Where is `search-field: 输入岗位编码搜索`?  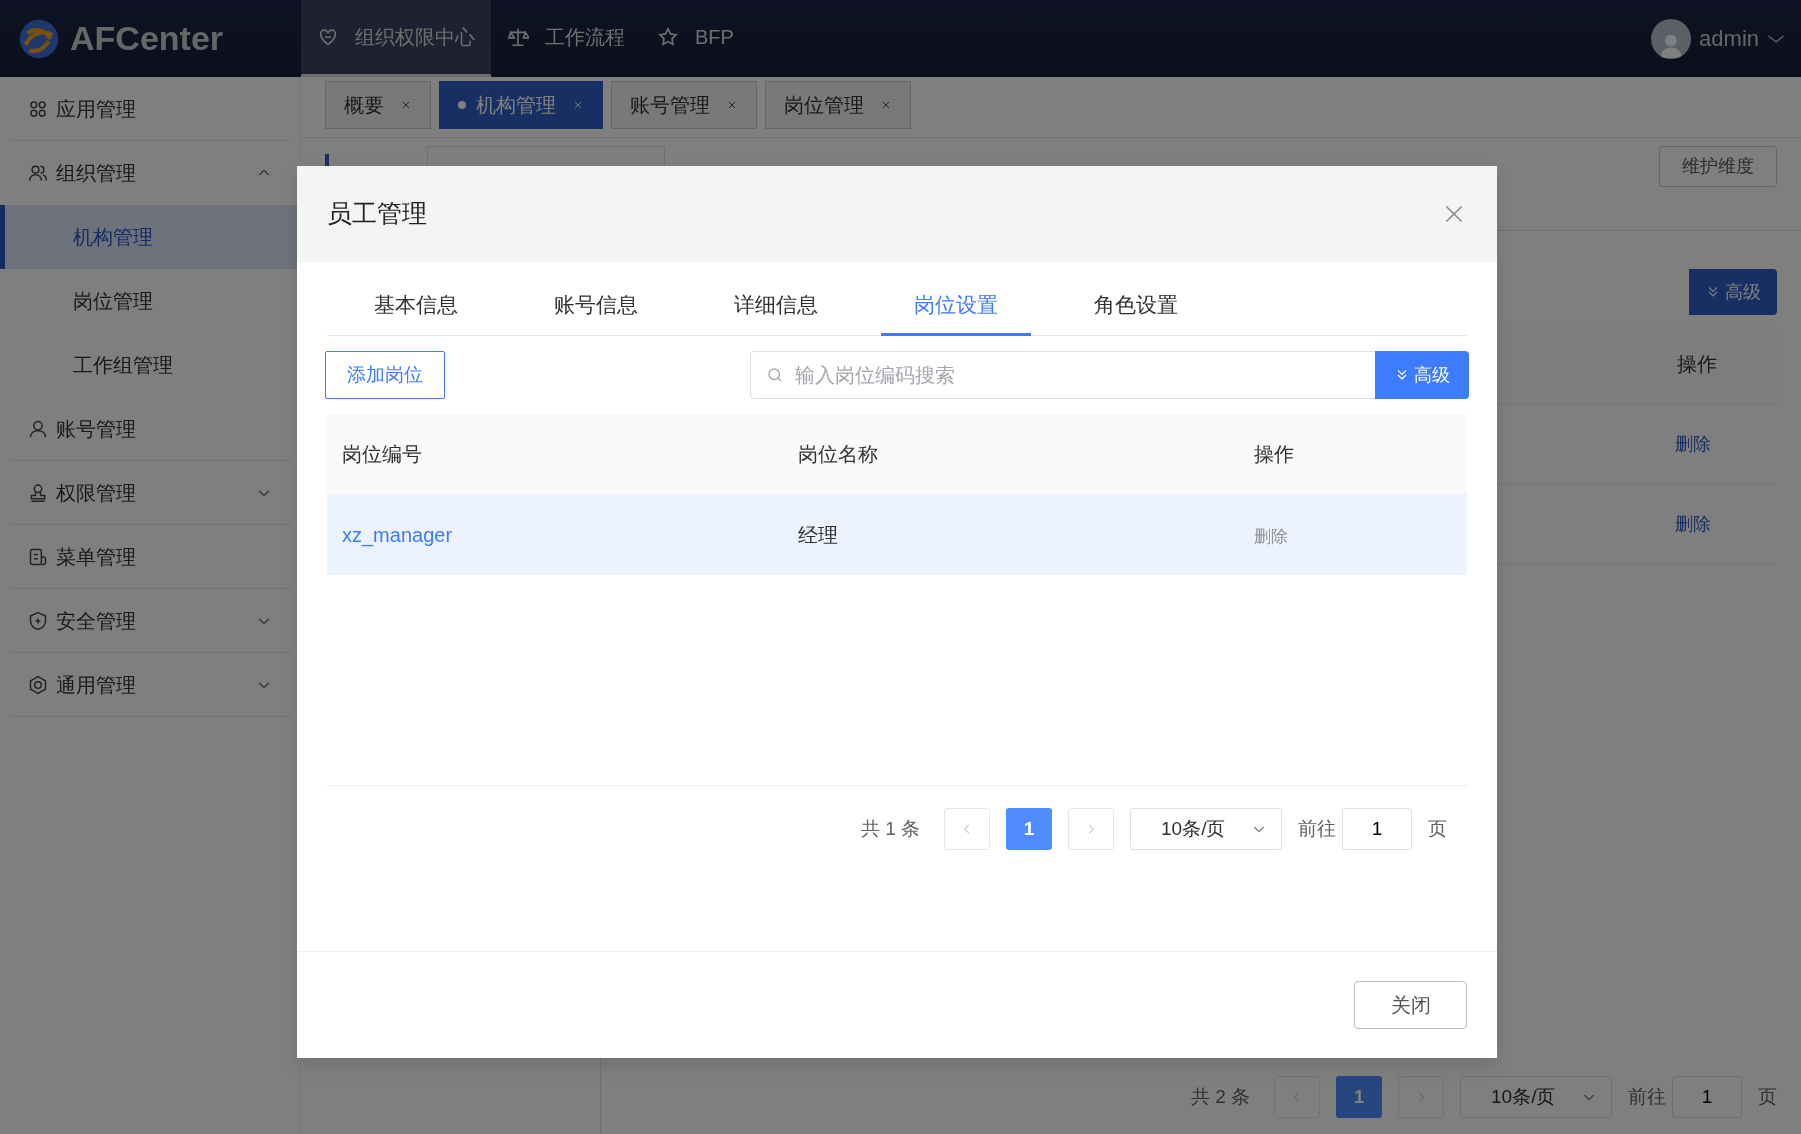 search-field: 输入岗位编码搜索 is located at coordinates (1062, 375).